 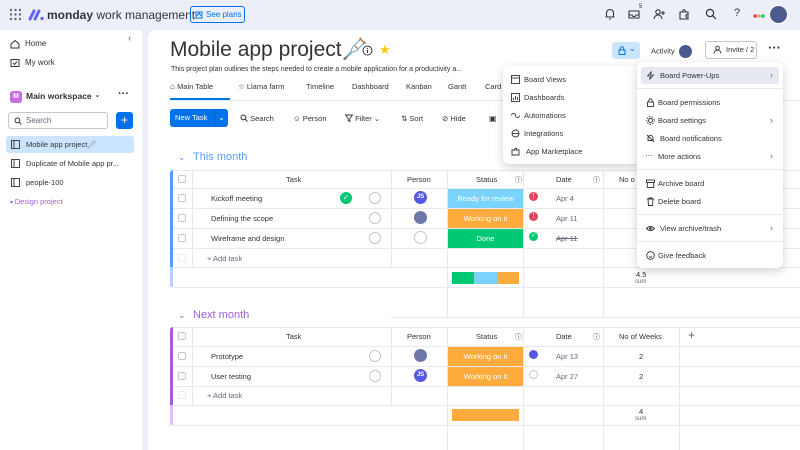 What do you see at coordinates (671, 51) in the screenshot?
I see `activity-button: Activity` at bounding box center [671, 51].